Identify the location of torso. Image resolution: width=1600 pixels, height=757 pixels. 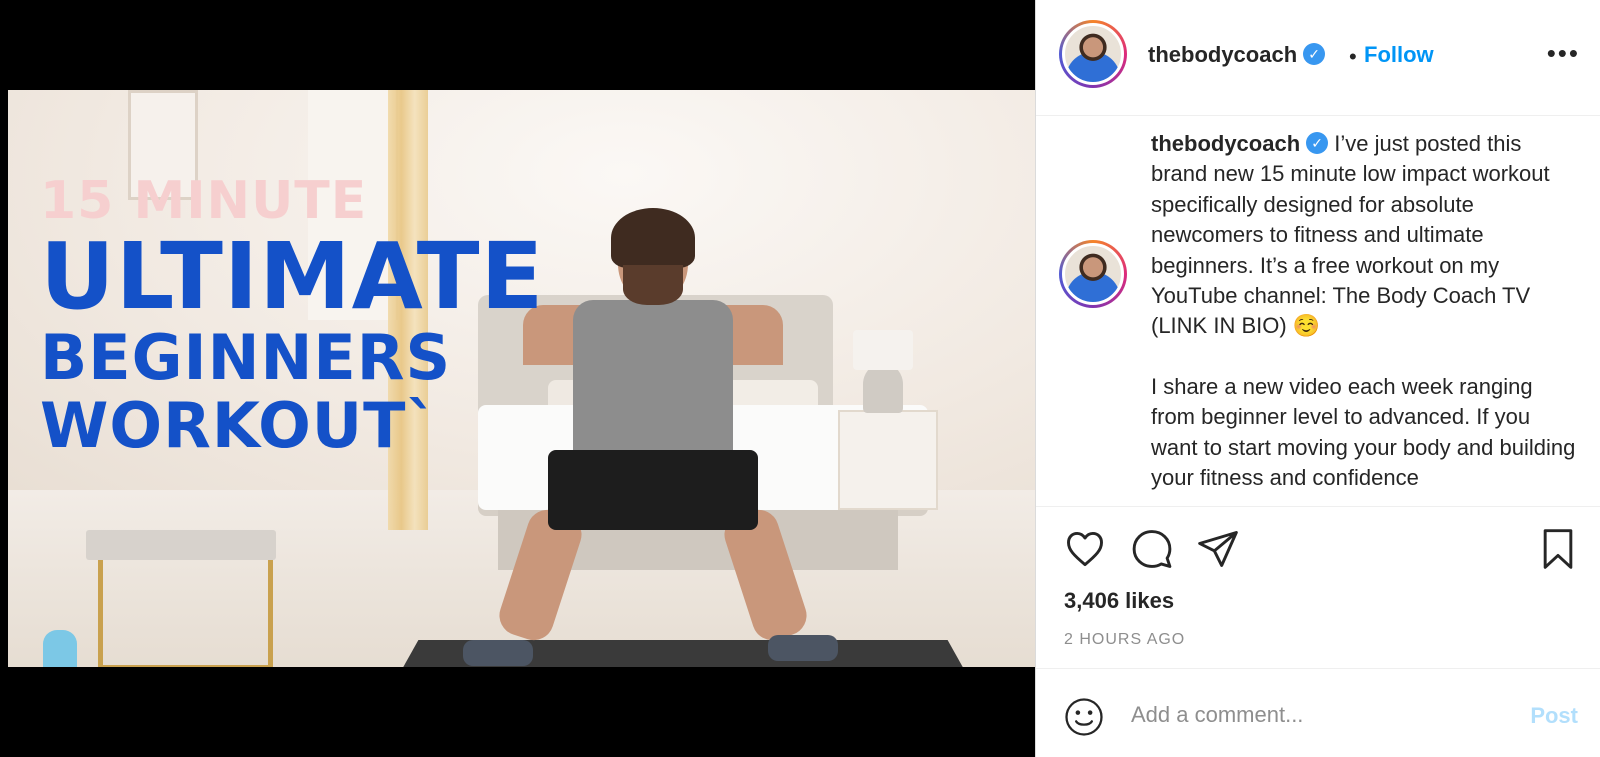
(653, 380).